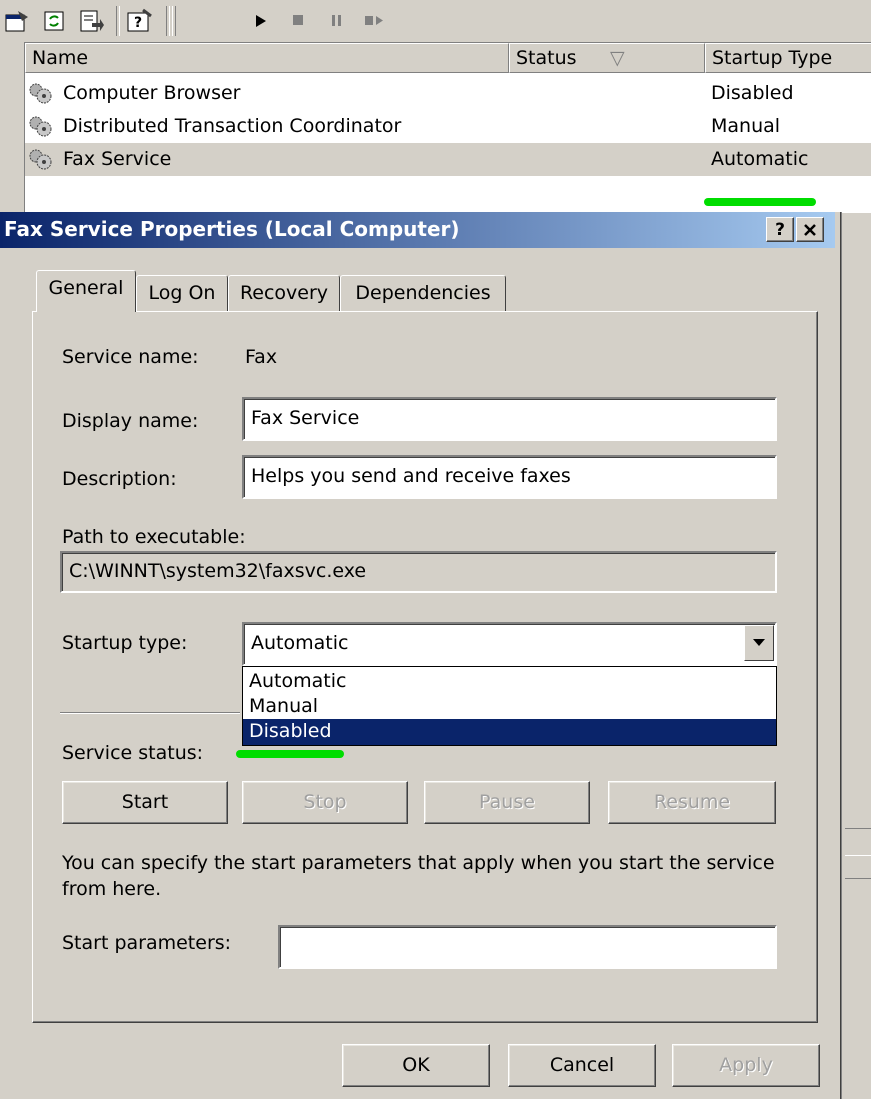  I want to click on tab-general: General, so click(86, 291).